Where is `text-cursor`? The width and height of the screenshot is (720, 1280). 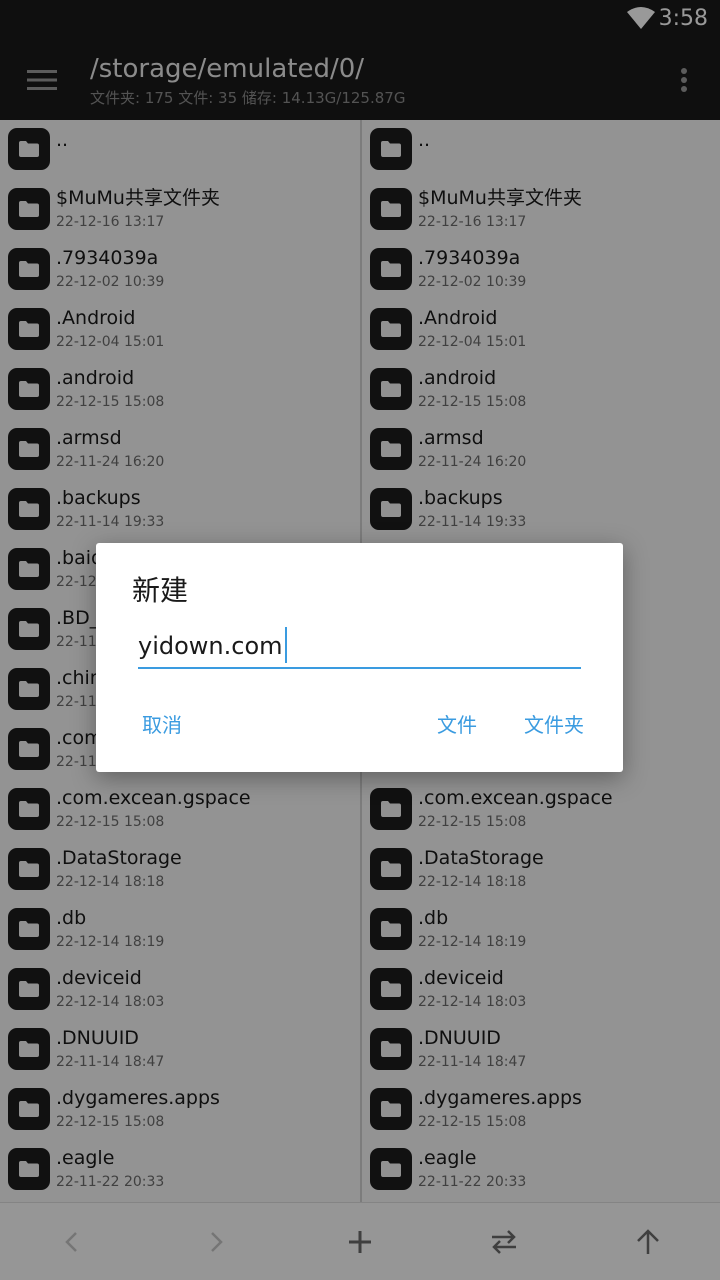
text-cursor is located at coordinates (285, 645).